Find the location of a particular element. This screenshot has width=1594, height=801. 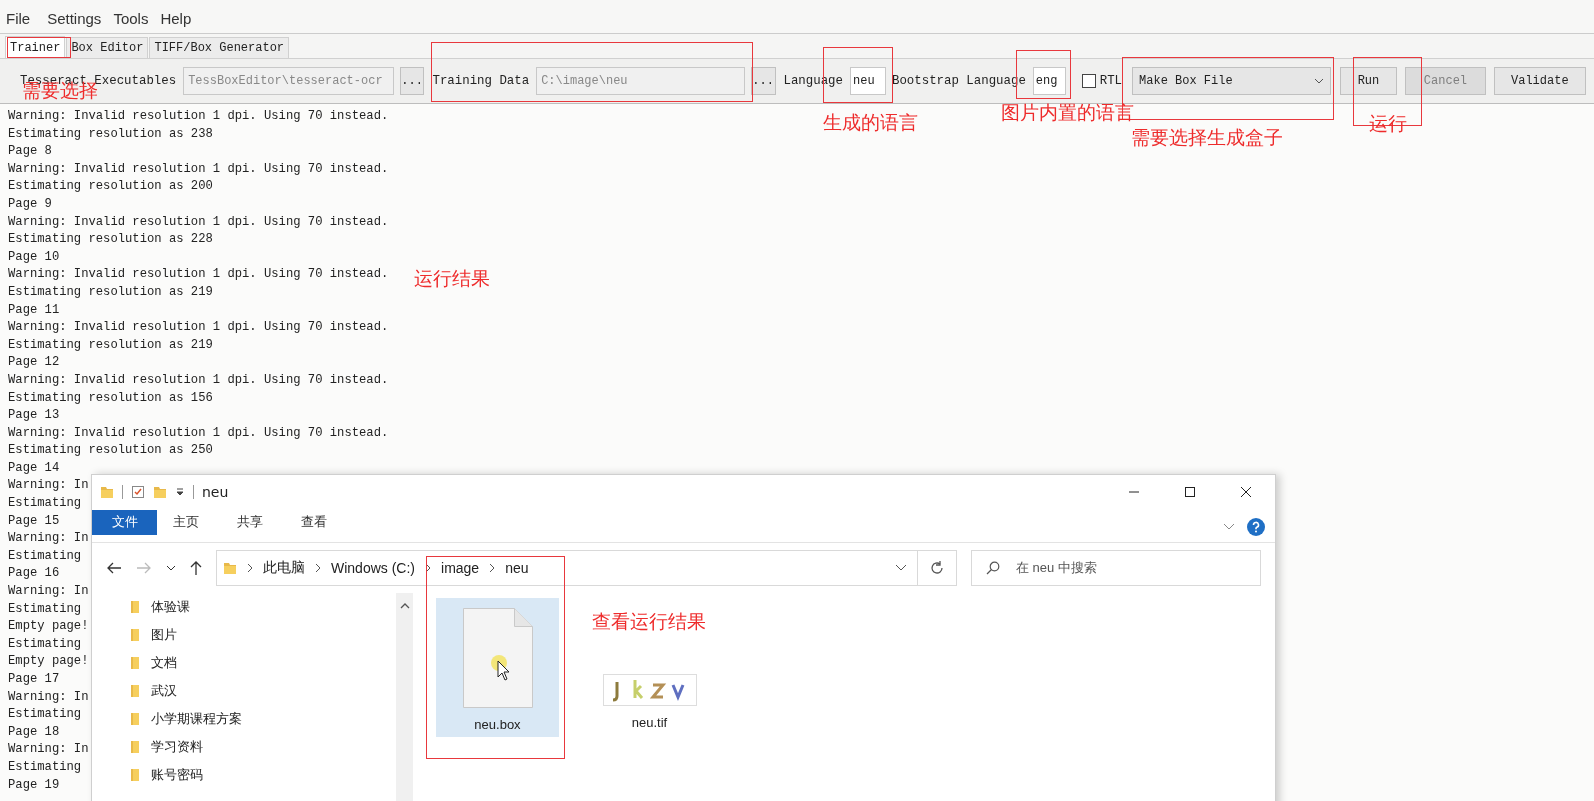

log-line: Page 9 is located at coordinates (30, 204).